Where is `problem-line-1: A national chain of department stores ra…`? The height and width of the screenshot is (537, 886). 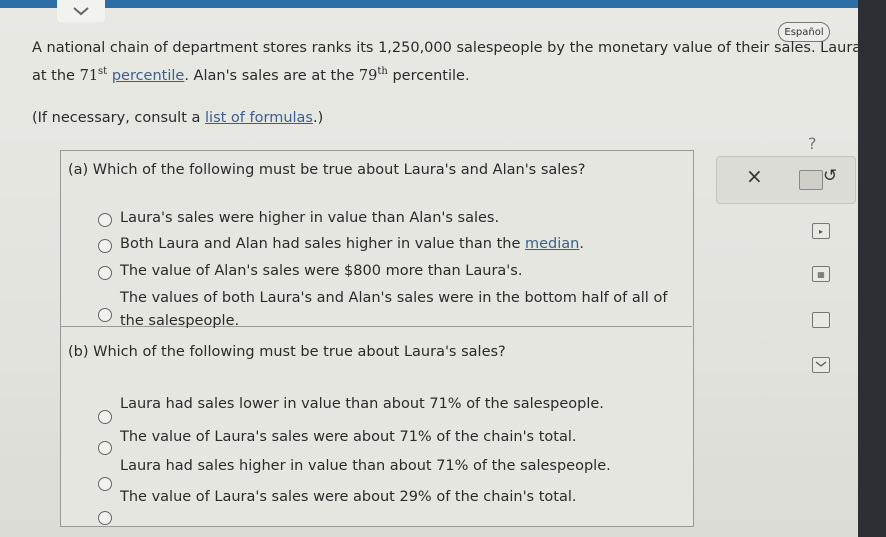
problem-line-1: A national chain of department stores ra… is located at coordinates (452, 48).